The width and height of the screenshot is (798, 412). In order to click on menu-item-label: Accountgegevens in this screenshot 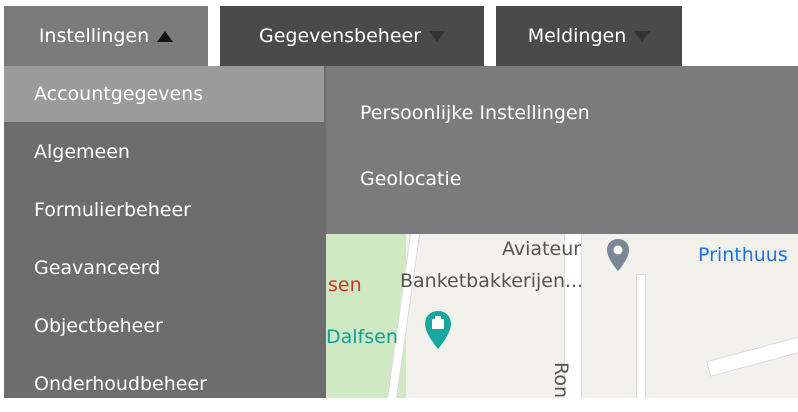, I will do `click(119, 94)`.